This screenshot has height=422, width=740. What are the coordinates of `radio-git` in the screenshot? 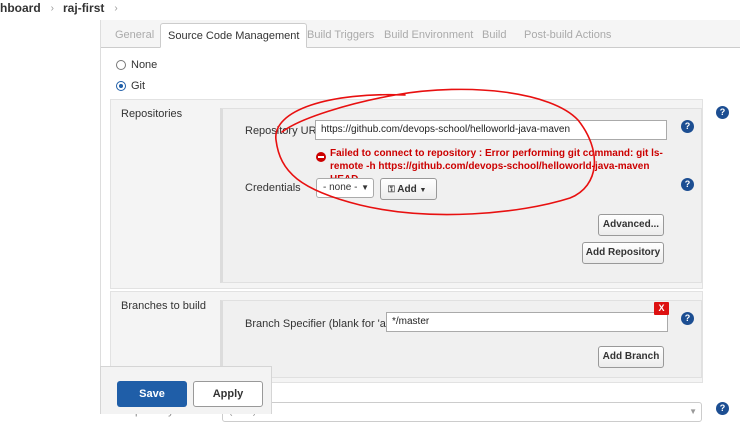 It's located at (121, 86).